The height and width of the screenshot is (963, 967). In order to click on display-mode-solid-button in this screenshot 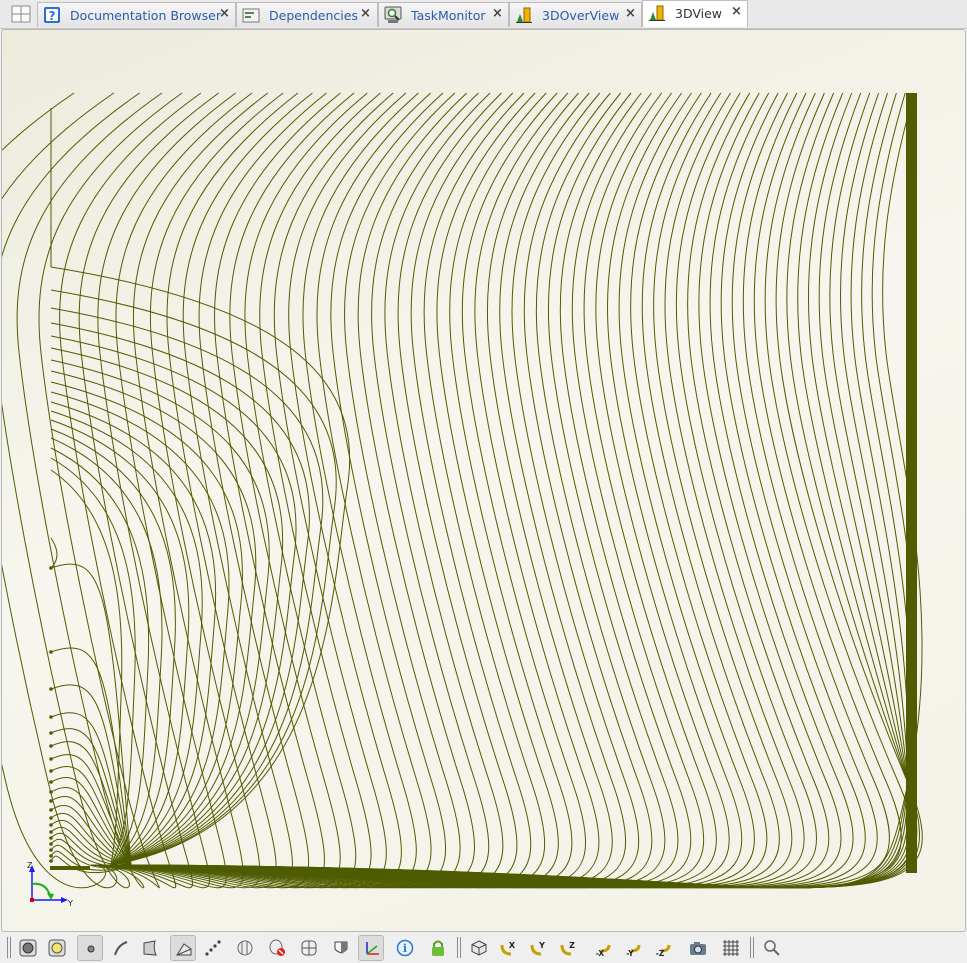, I will do `click(28, 948)`.